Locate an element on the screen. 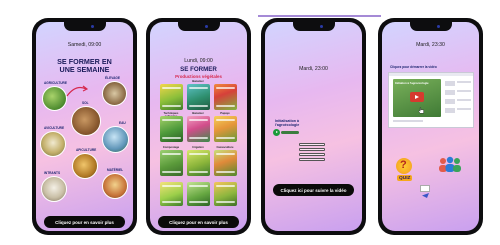 The height and width of the screenshot is (245, 500). label-agriculture: AGRICULTURE is located at coordinates (55, 83).